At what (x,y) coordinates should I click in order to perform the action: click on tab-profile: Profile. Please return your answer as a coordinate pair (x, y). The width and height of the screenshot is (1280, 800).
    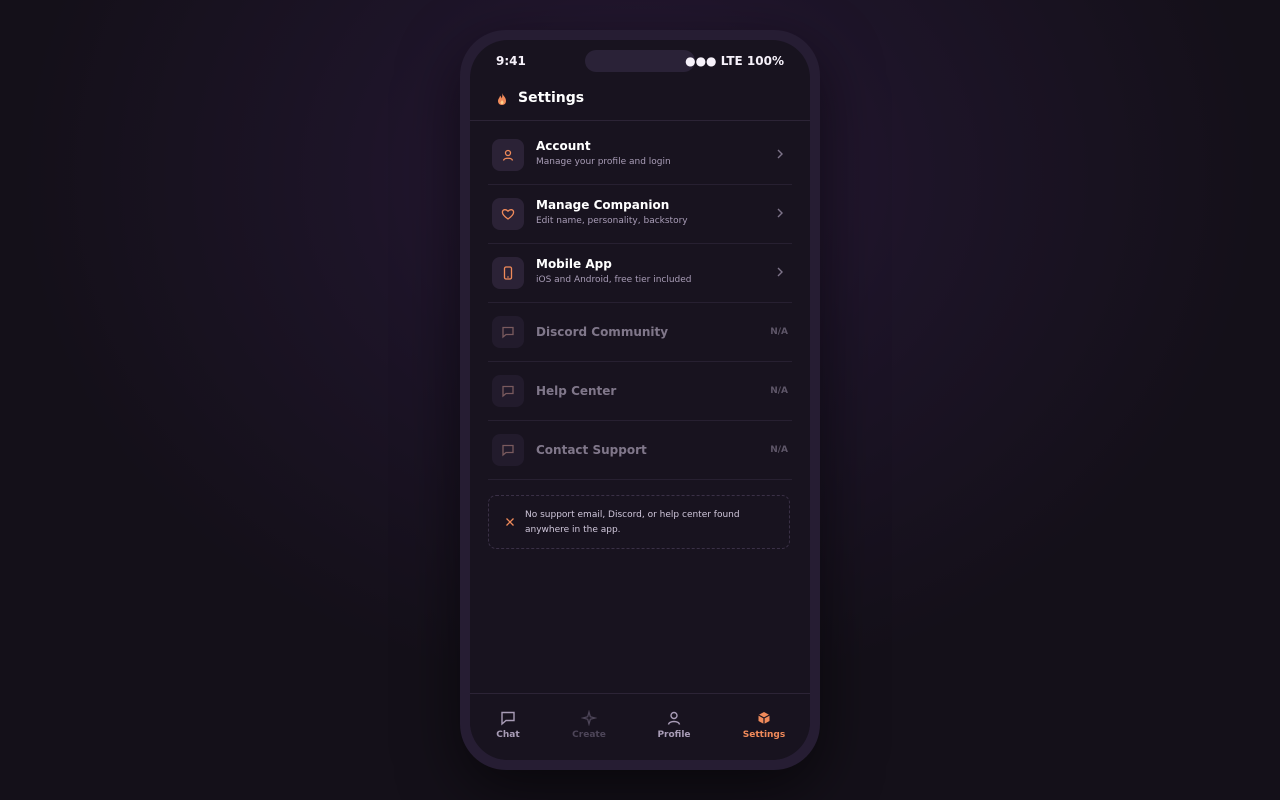
    Looking at the image, I should click on (674, 725).